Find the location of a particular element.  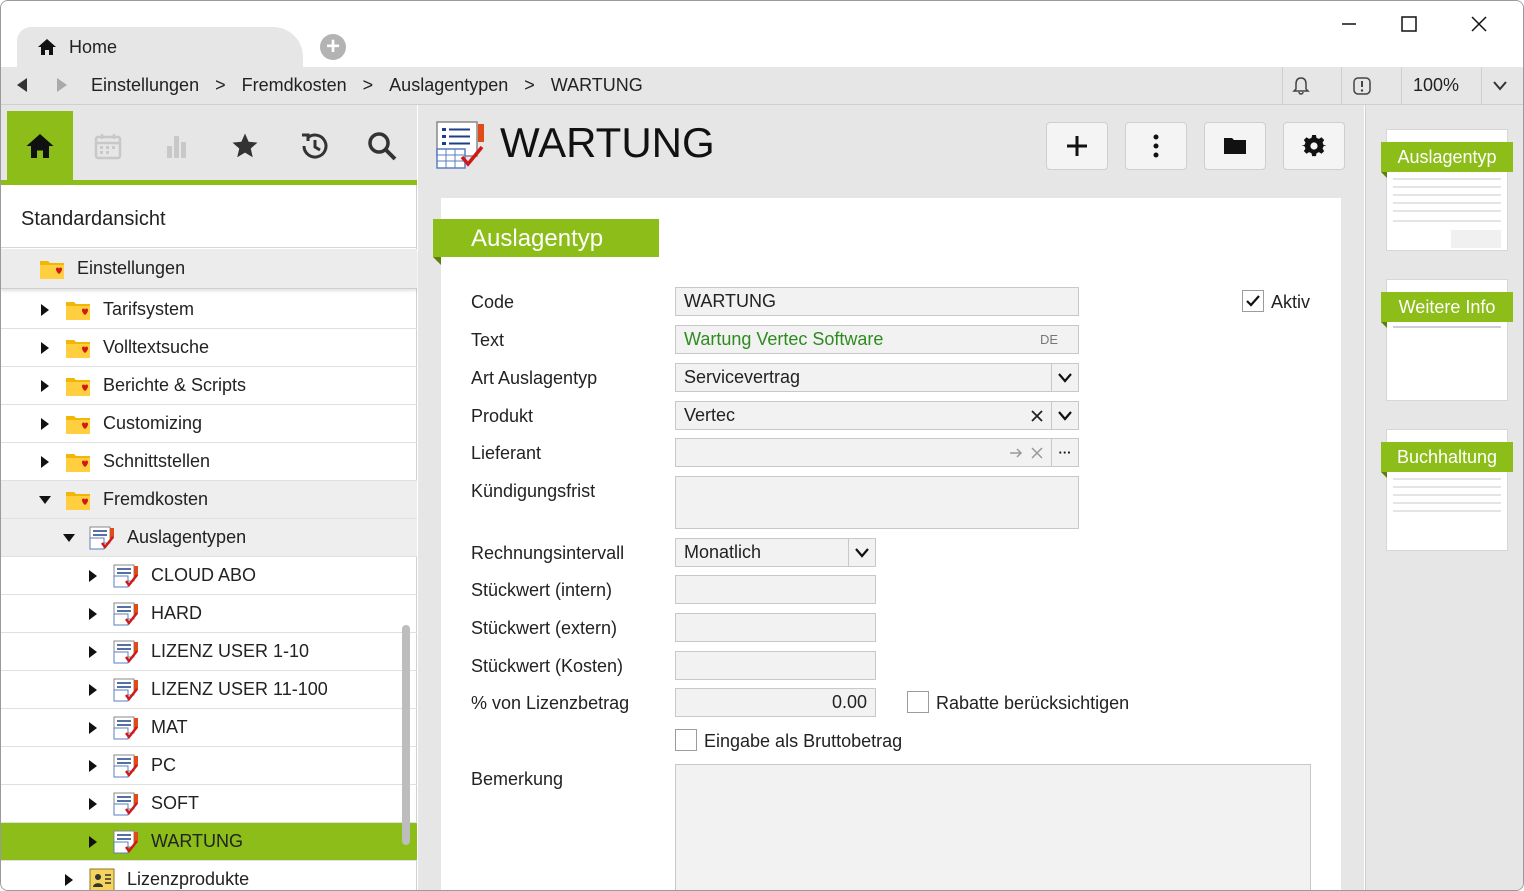

tree-root: Einstellungen is located at coordinates (209, 269).